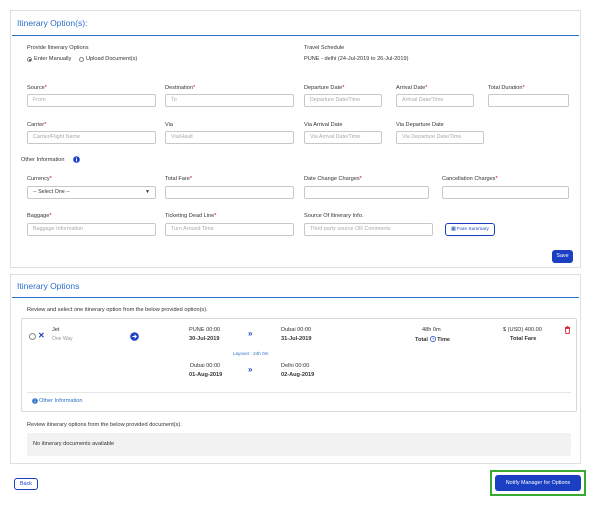 Image resolution: width=601 pixels, height=508 pixels. I want to click on leg1-departure-date: 30-Jul-2019, so click(204, 339).